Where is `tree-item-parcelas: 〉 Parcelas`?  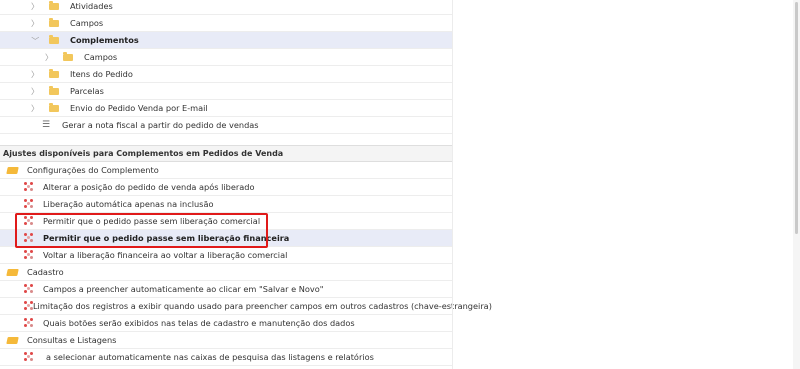
tree-item-parcelas: 〉 Parcelas is located at coordinates (226, 91).